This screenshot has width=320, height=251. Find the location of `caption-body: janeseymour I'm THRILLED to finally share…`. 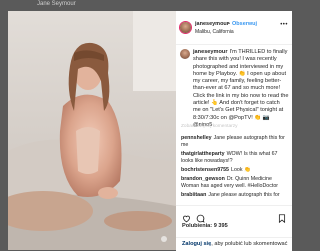

caption-body: janeseymour I'm THRILLED to finally share… is located at coordinates (241, 89).